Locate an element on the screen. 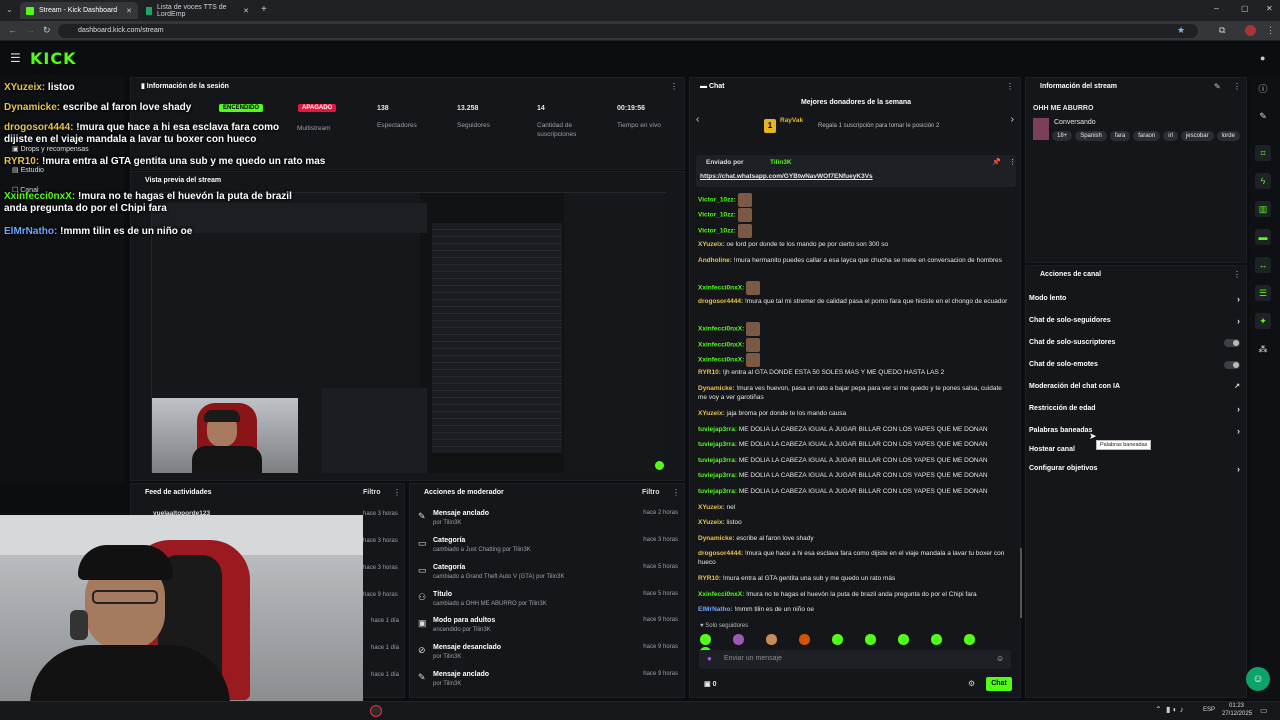 The image size is (1280, 720). unpin-icon: ⊘ is located at coordinates (422, 650).